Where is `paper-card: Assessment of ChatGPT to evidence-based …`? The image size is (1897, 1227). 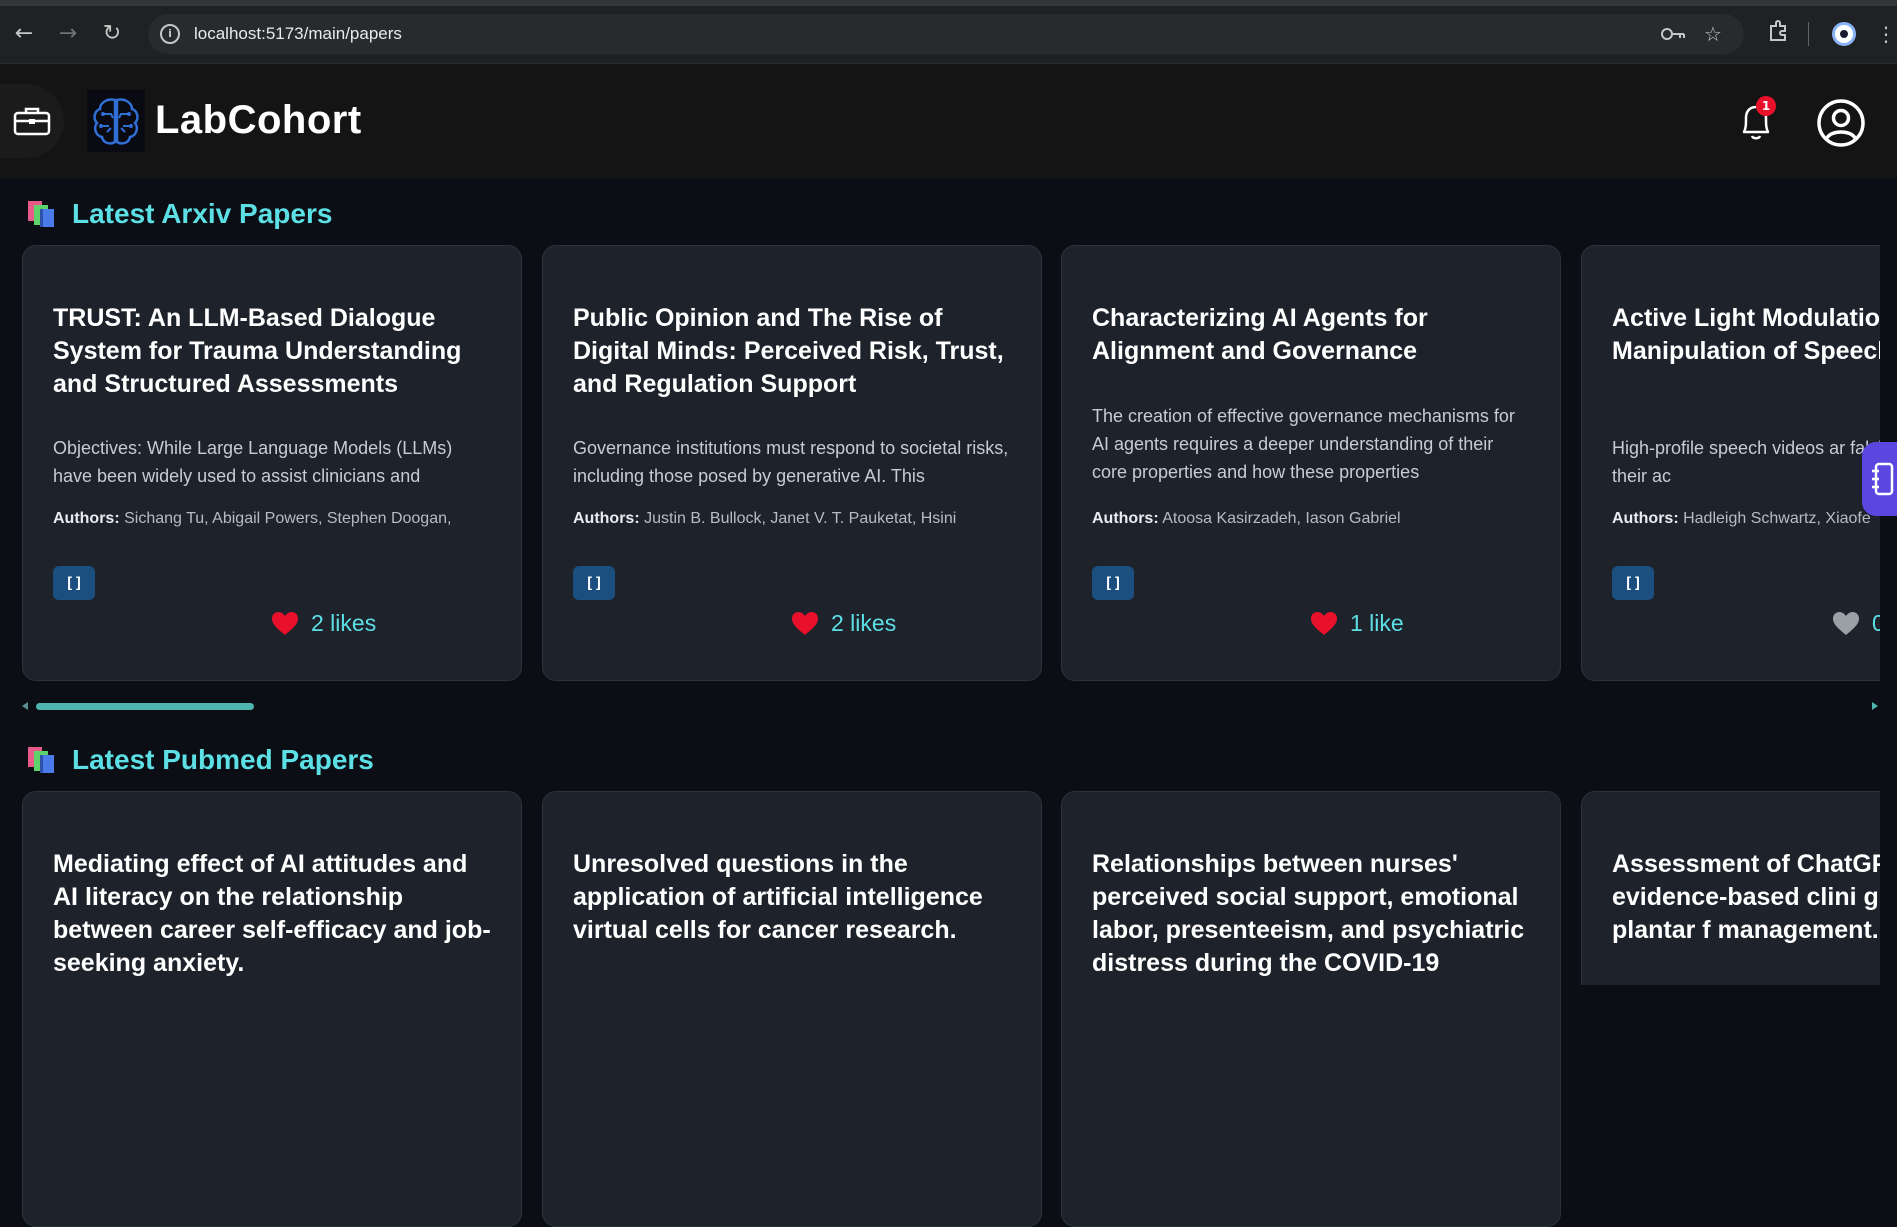 paper-card: Assessment of ChatGPT to evidence-based … is located at coordinates (1730, 888).